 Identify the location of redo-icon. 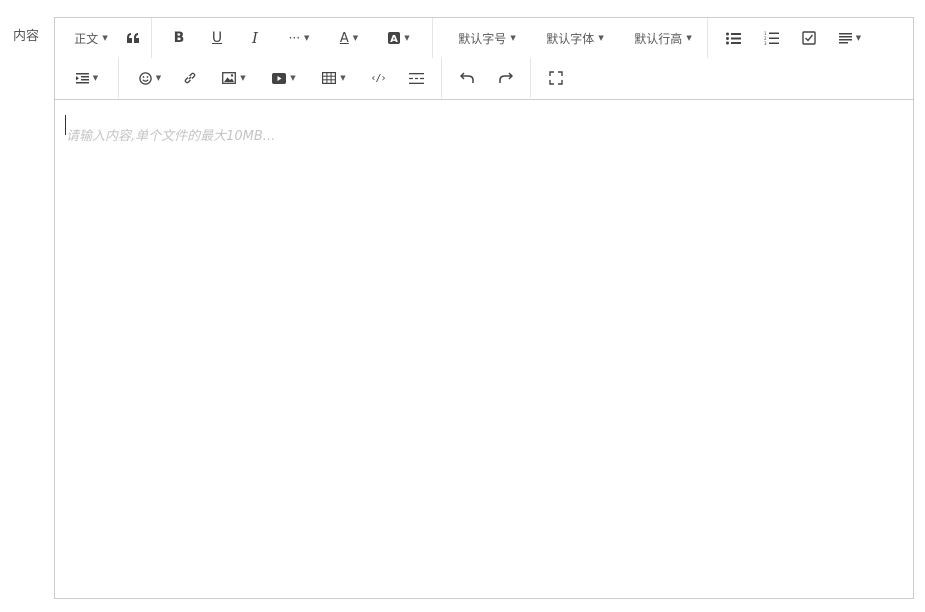
(505, 77).